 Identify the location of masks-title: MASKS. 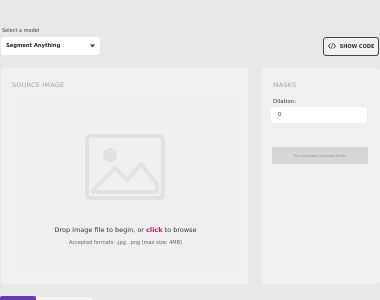
(285, 85).